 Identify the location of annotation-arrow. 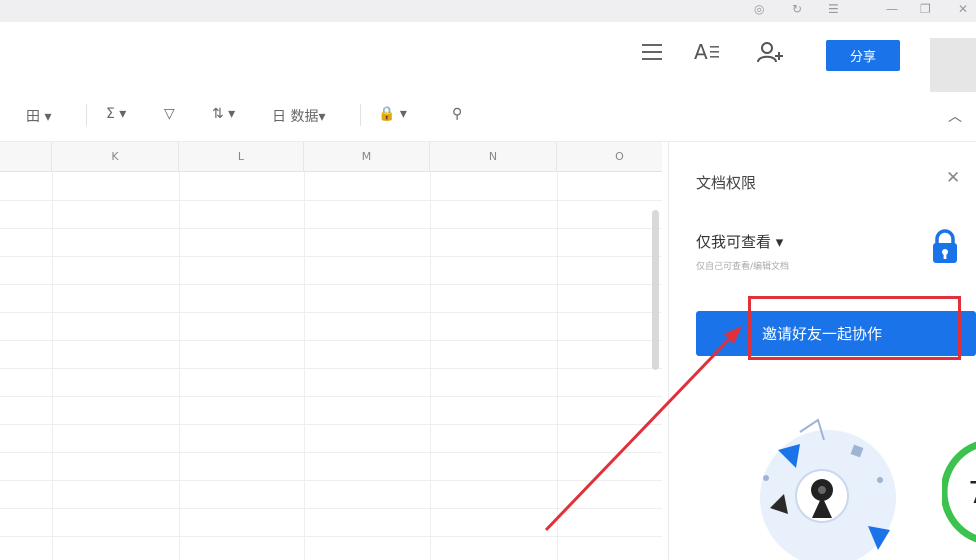
(643, 429).